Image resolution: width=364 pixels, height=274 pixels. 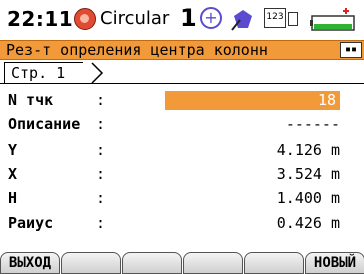 What do you see at coordinates (152, 263) in the screenshot?
I see `softkey-f3` at bounding box center [152, 263].